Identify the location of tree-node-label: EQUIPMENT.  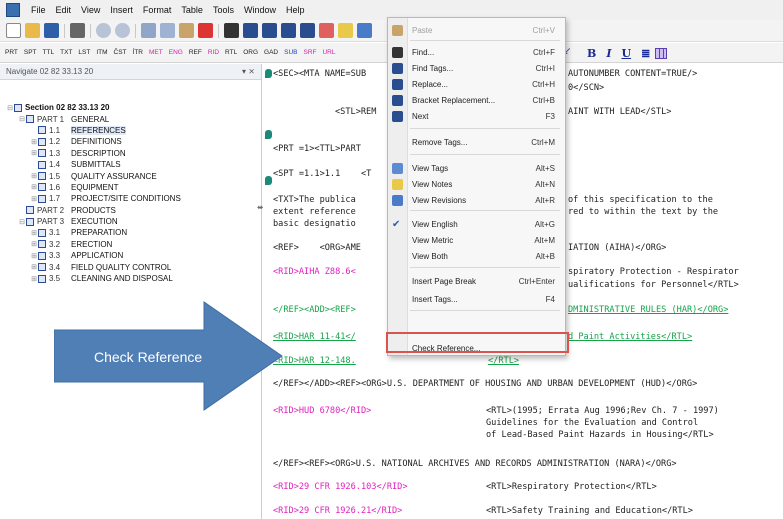
(95, 187).